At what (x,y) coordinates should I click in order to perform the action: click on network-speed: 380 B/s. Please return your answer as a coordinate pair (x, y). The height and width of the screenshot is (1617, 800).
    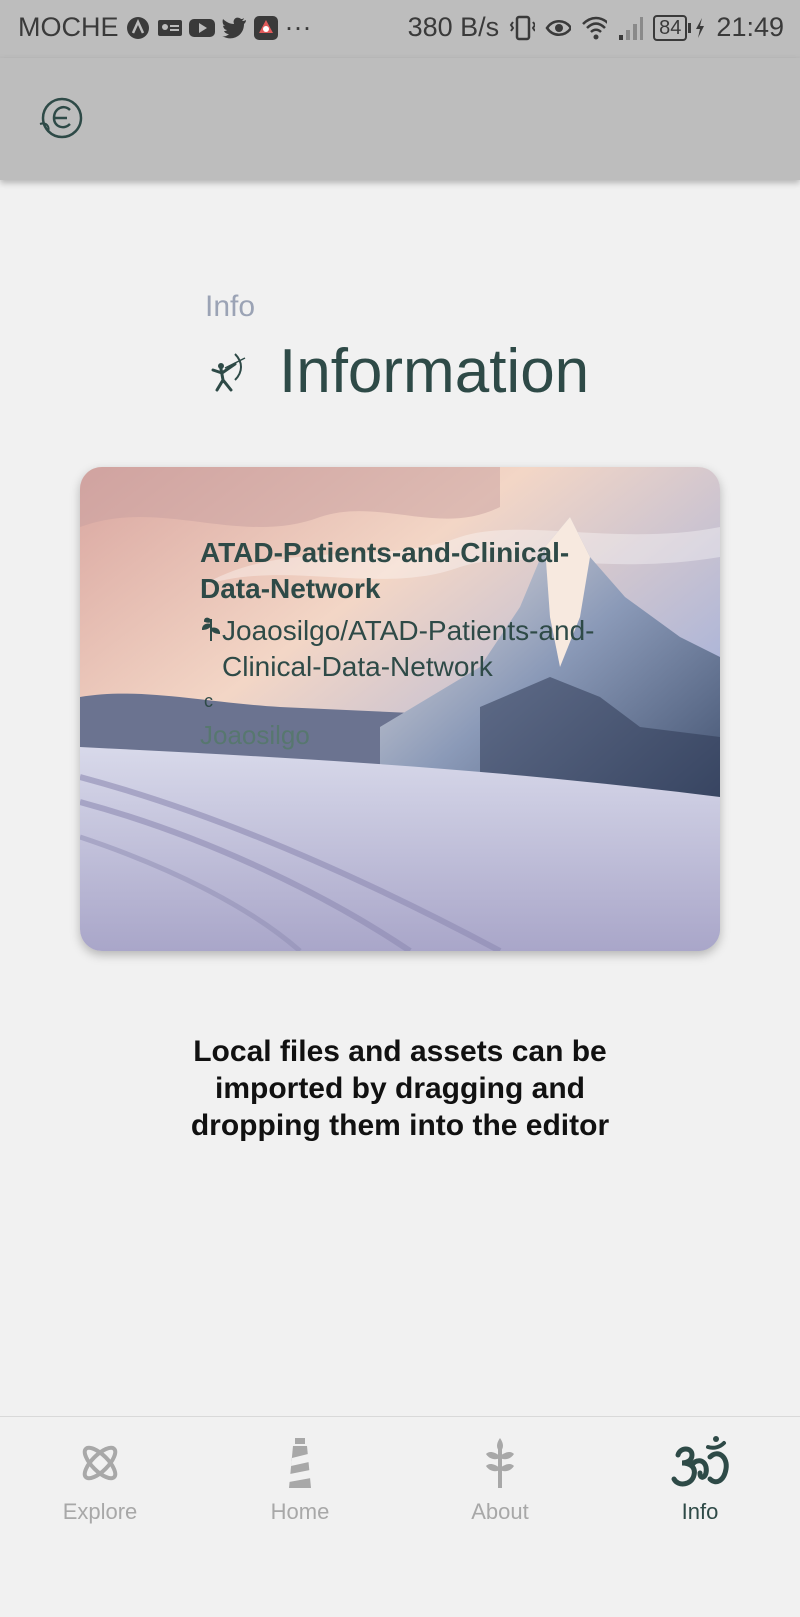
    Looking at the image, I should click on (453, 27).